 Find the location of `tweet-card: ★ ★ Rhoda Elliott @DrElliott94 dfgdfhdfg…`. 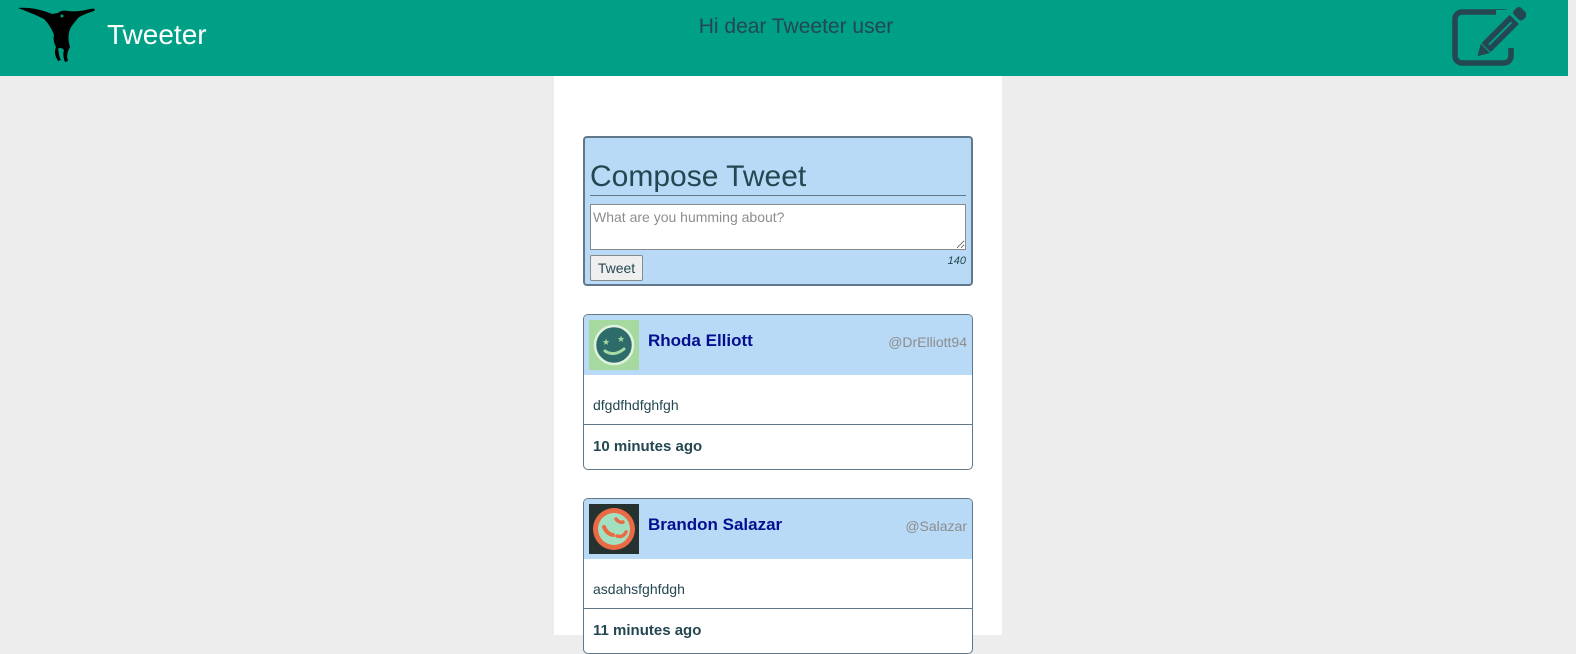

tweet-card: ★ ★ Rhoda Elliott @DrElliott94 dfgdfhdfg… is located at coordinates (778, 392).